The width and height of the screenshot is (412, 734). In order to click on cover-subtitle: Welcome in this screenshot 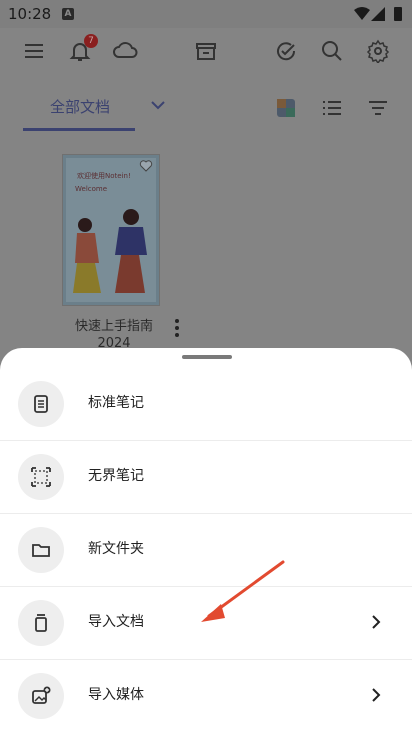, I will do `click(91, 189)`.